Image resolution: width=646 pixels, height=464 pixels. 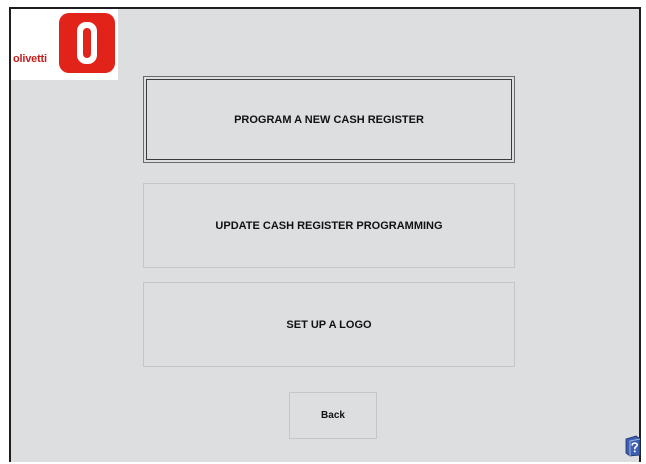 I want to click on olivetti-logo: olivetti, so click(x=64, y=44).